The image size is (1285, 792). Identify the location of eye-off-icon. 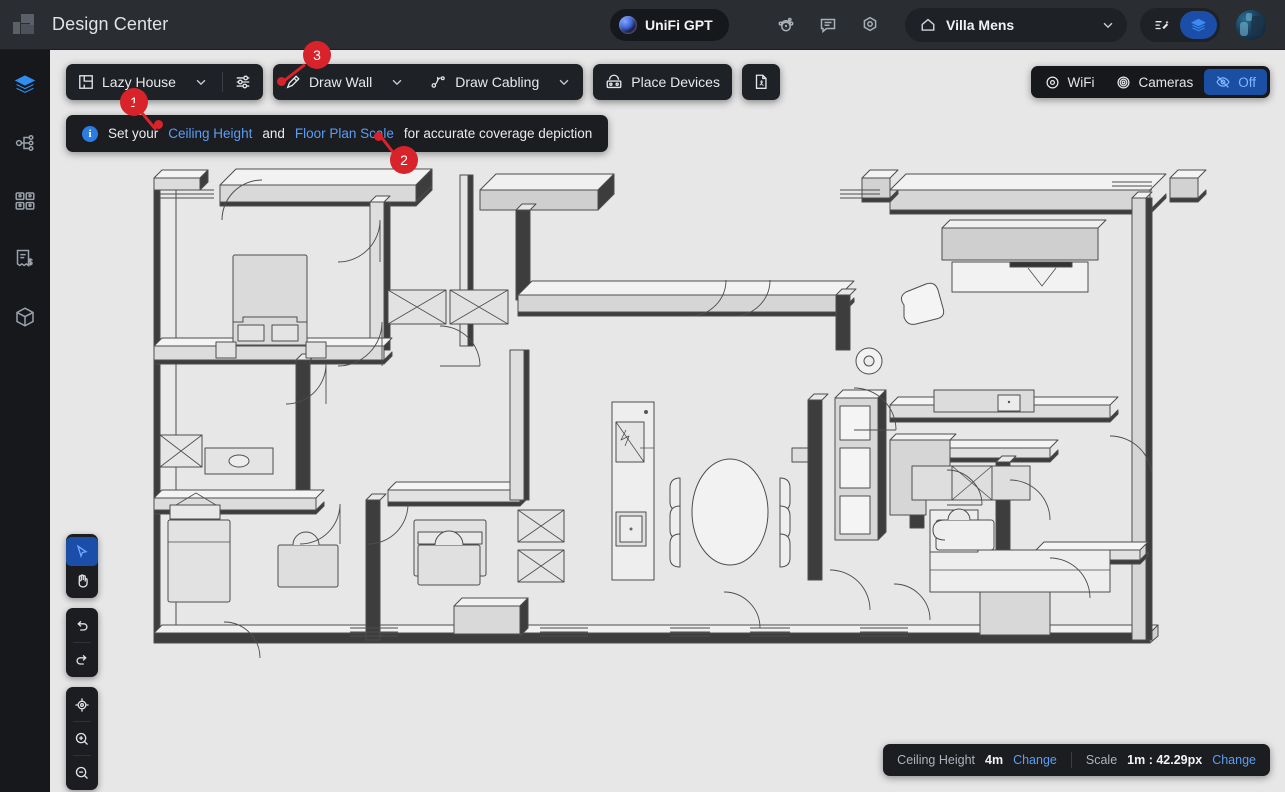
(1223, 82).